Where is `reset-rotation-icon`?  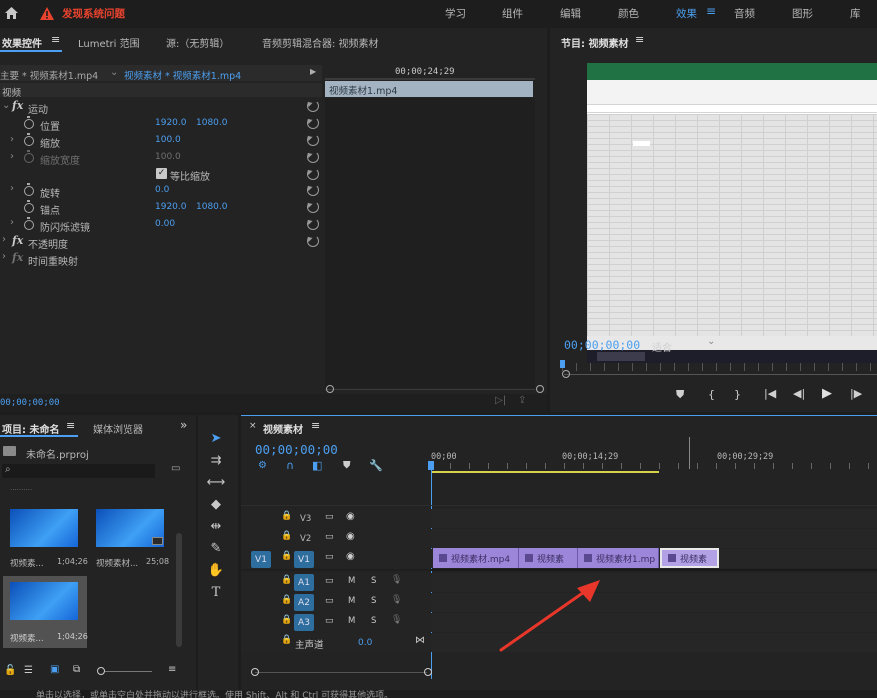 reset-rotation-icon is located at coordinates (313, 190).